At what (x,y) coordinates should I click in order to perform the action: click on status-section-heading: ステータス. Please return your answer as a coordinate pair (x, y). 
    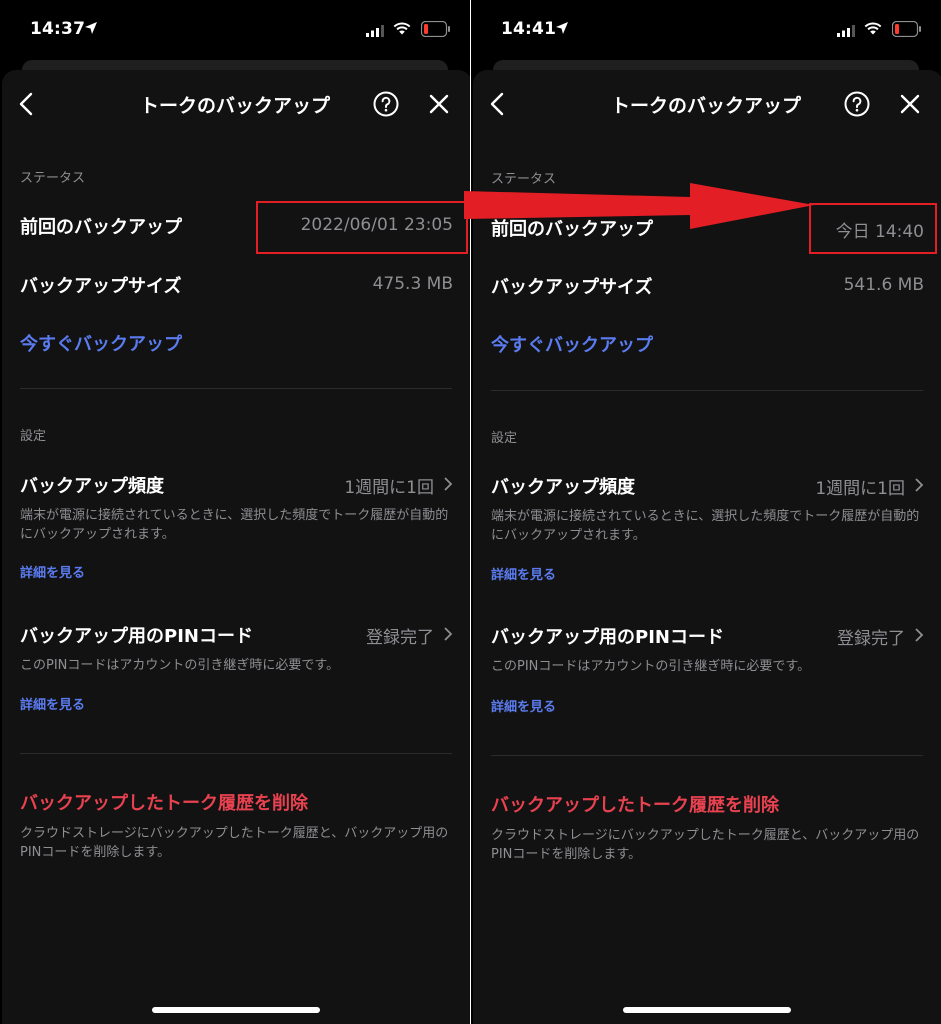
    Looking at the image, I should click on (53, 178).